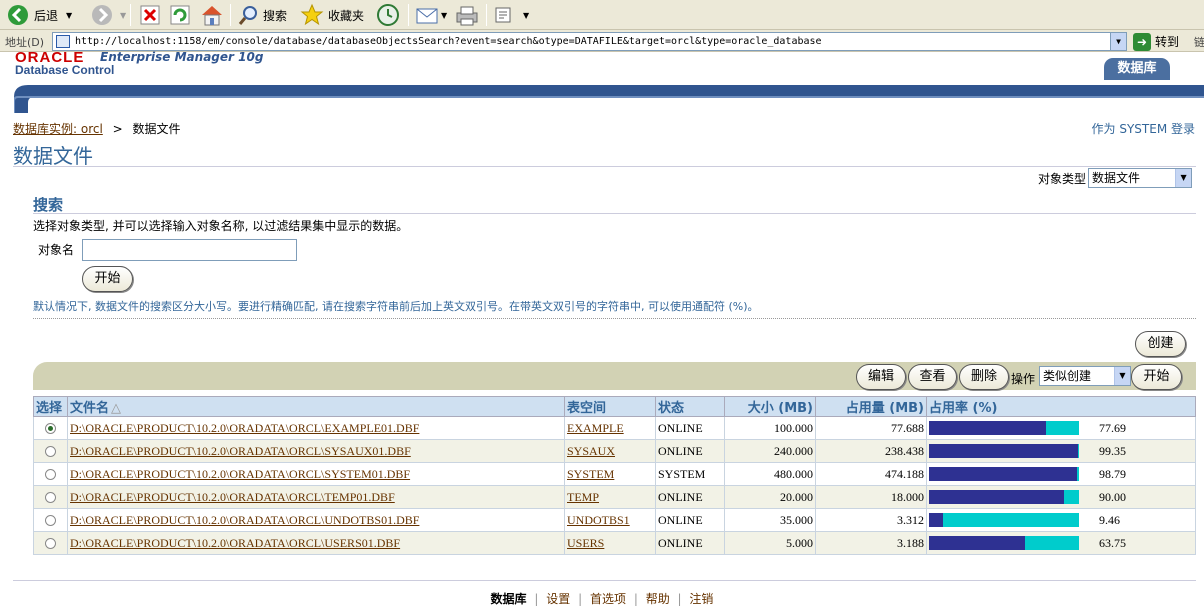  Describe the element at coordinates (1199, 42) in the screenshot. I see `links-label: 链` at that location.